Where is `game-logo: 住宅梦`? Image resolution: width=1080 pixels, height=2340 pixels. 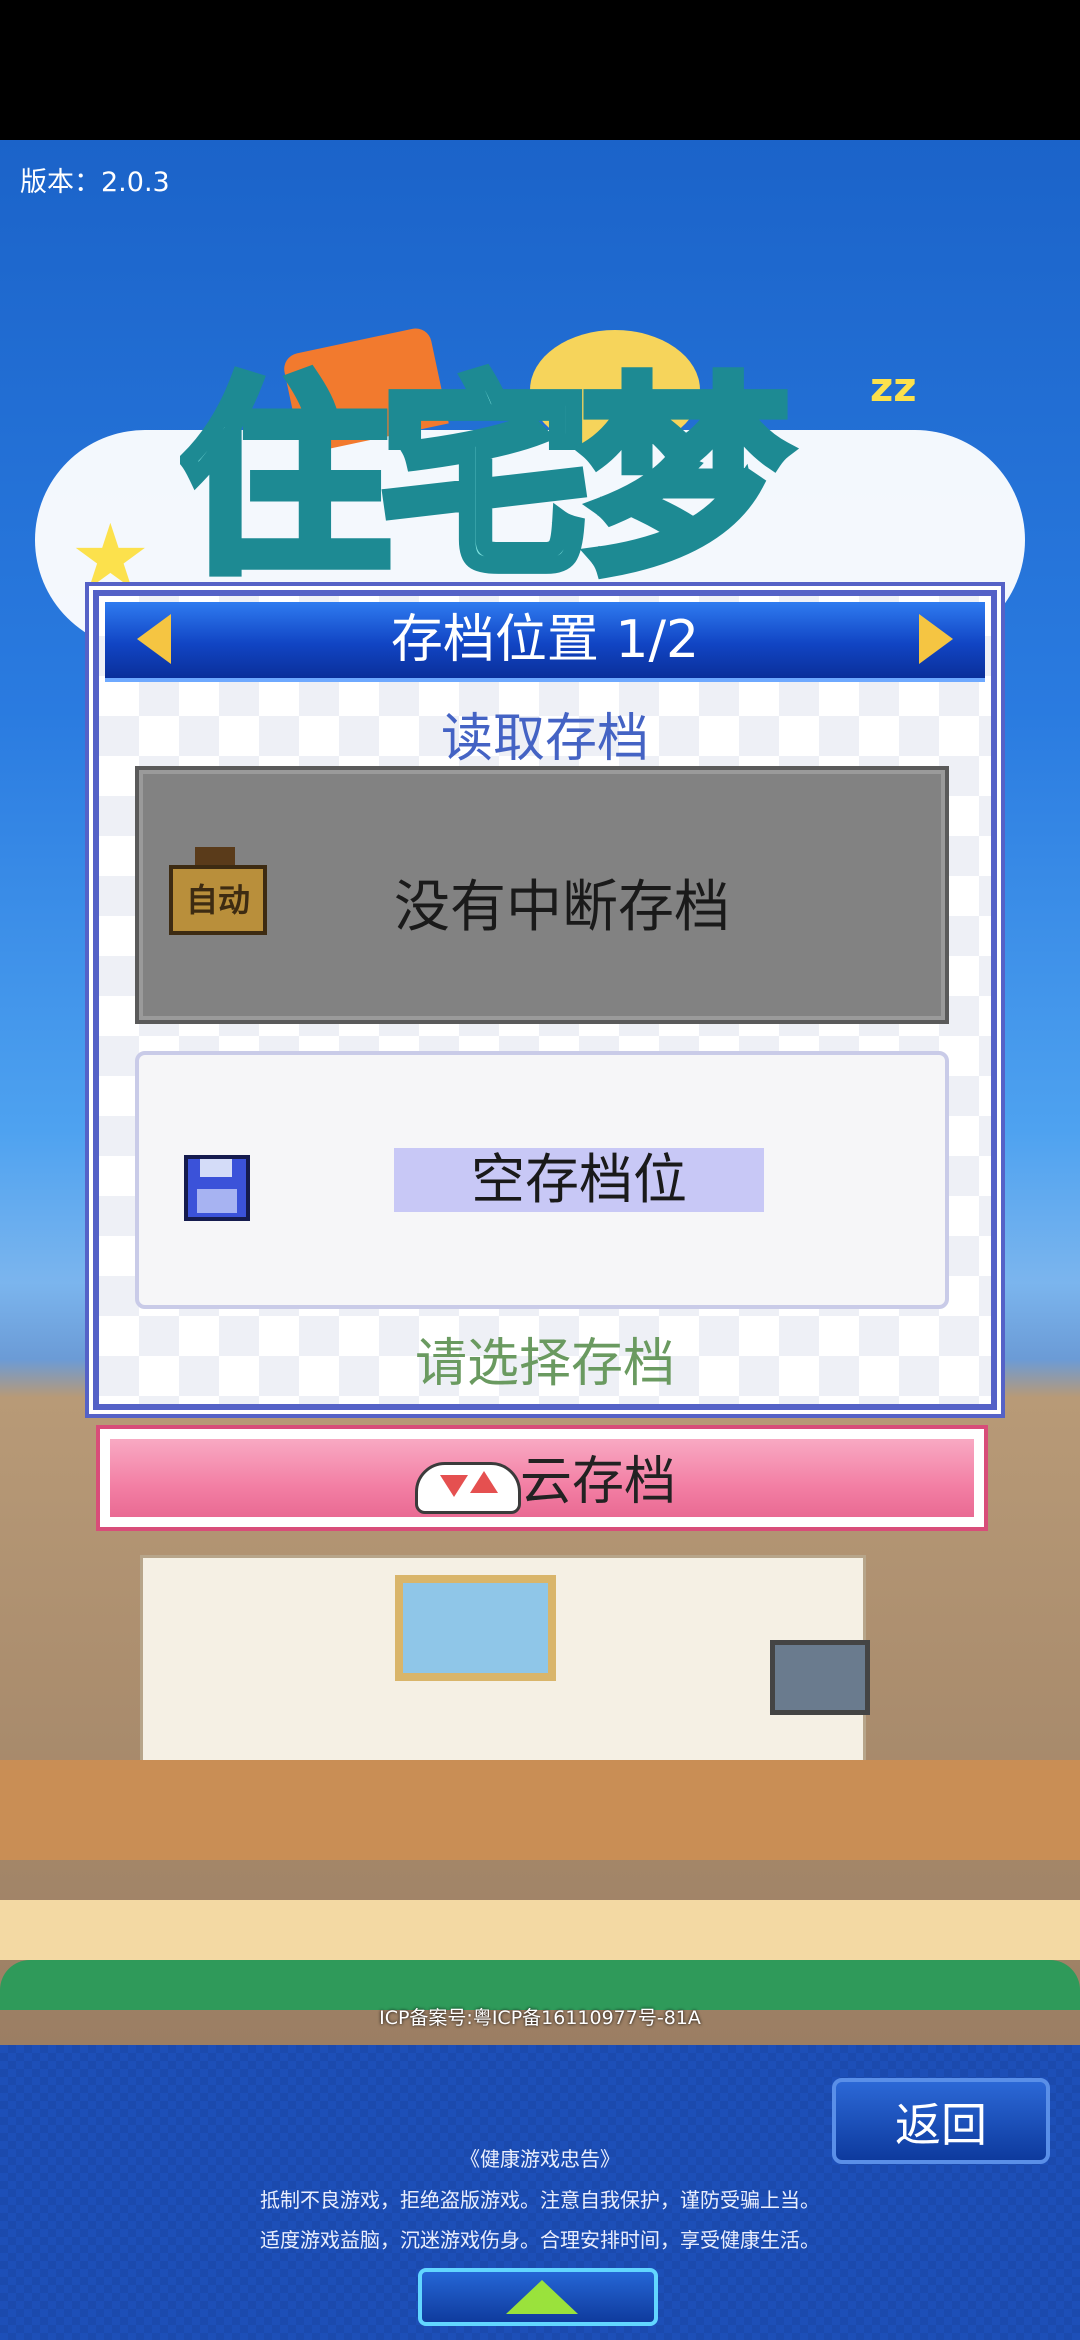 game-logo: 住宅梦 is located at coordinates (487, 480).